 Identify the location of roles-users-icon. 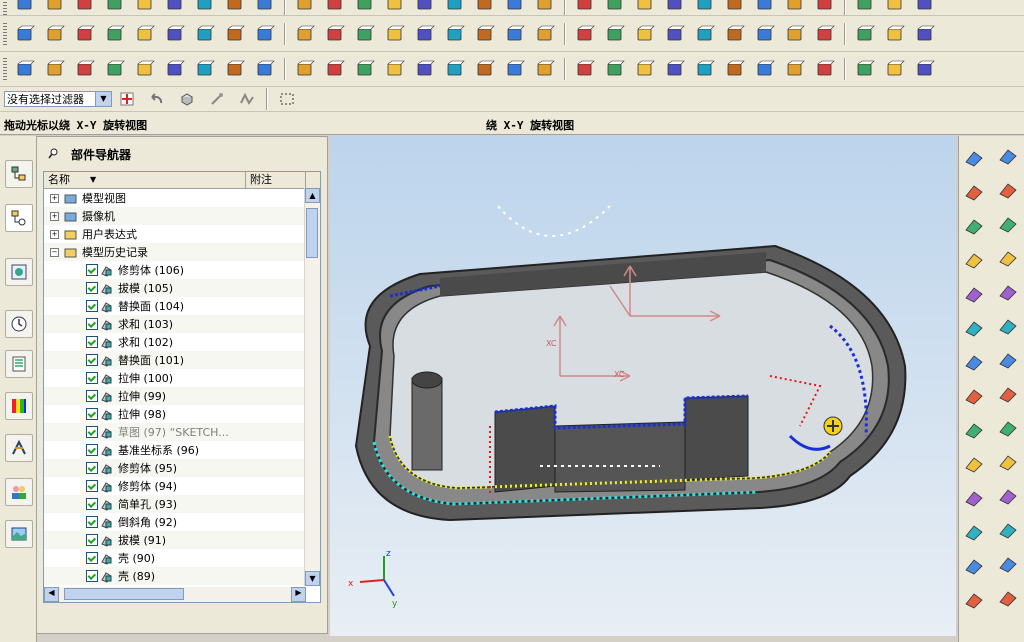
(19, 492).